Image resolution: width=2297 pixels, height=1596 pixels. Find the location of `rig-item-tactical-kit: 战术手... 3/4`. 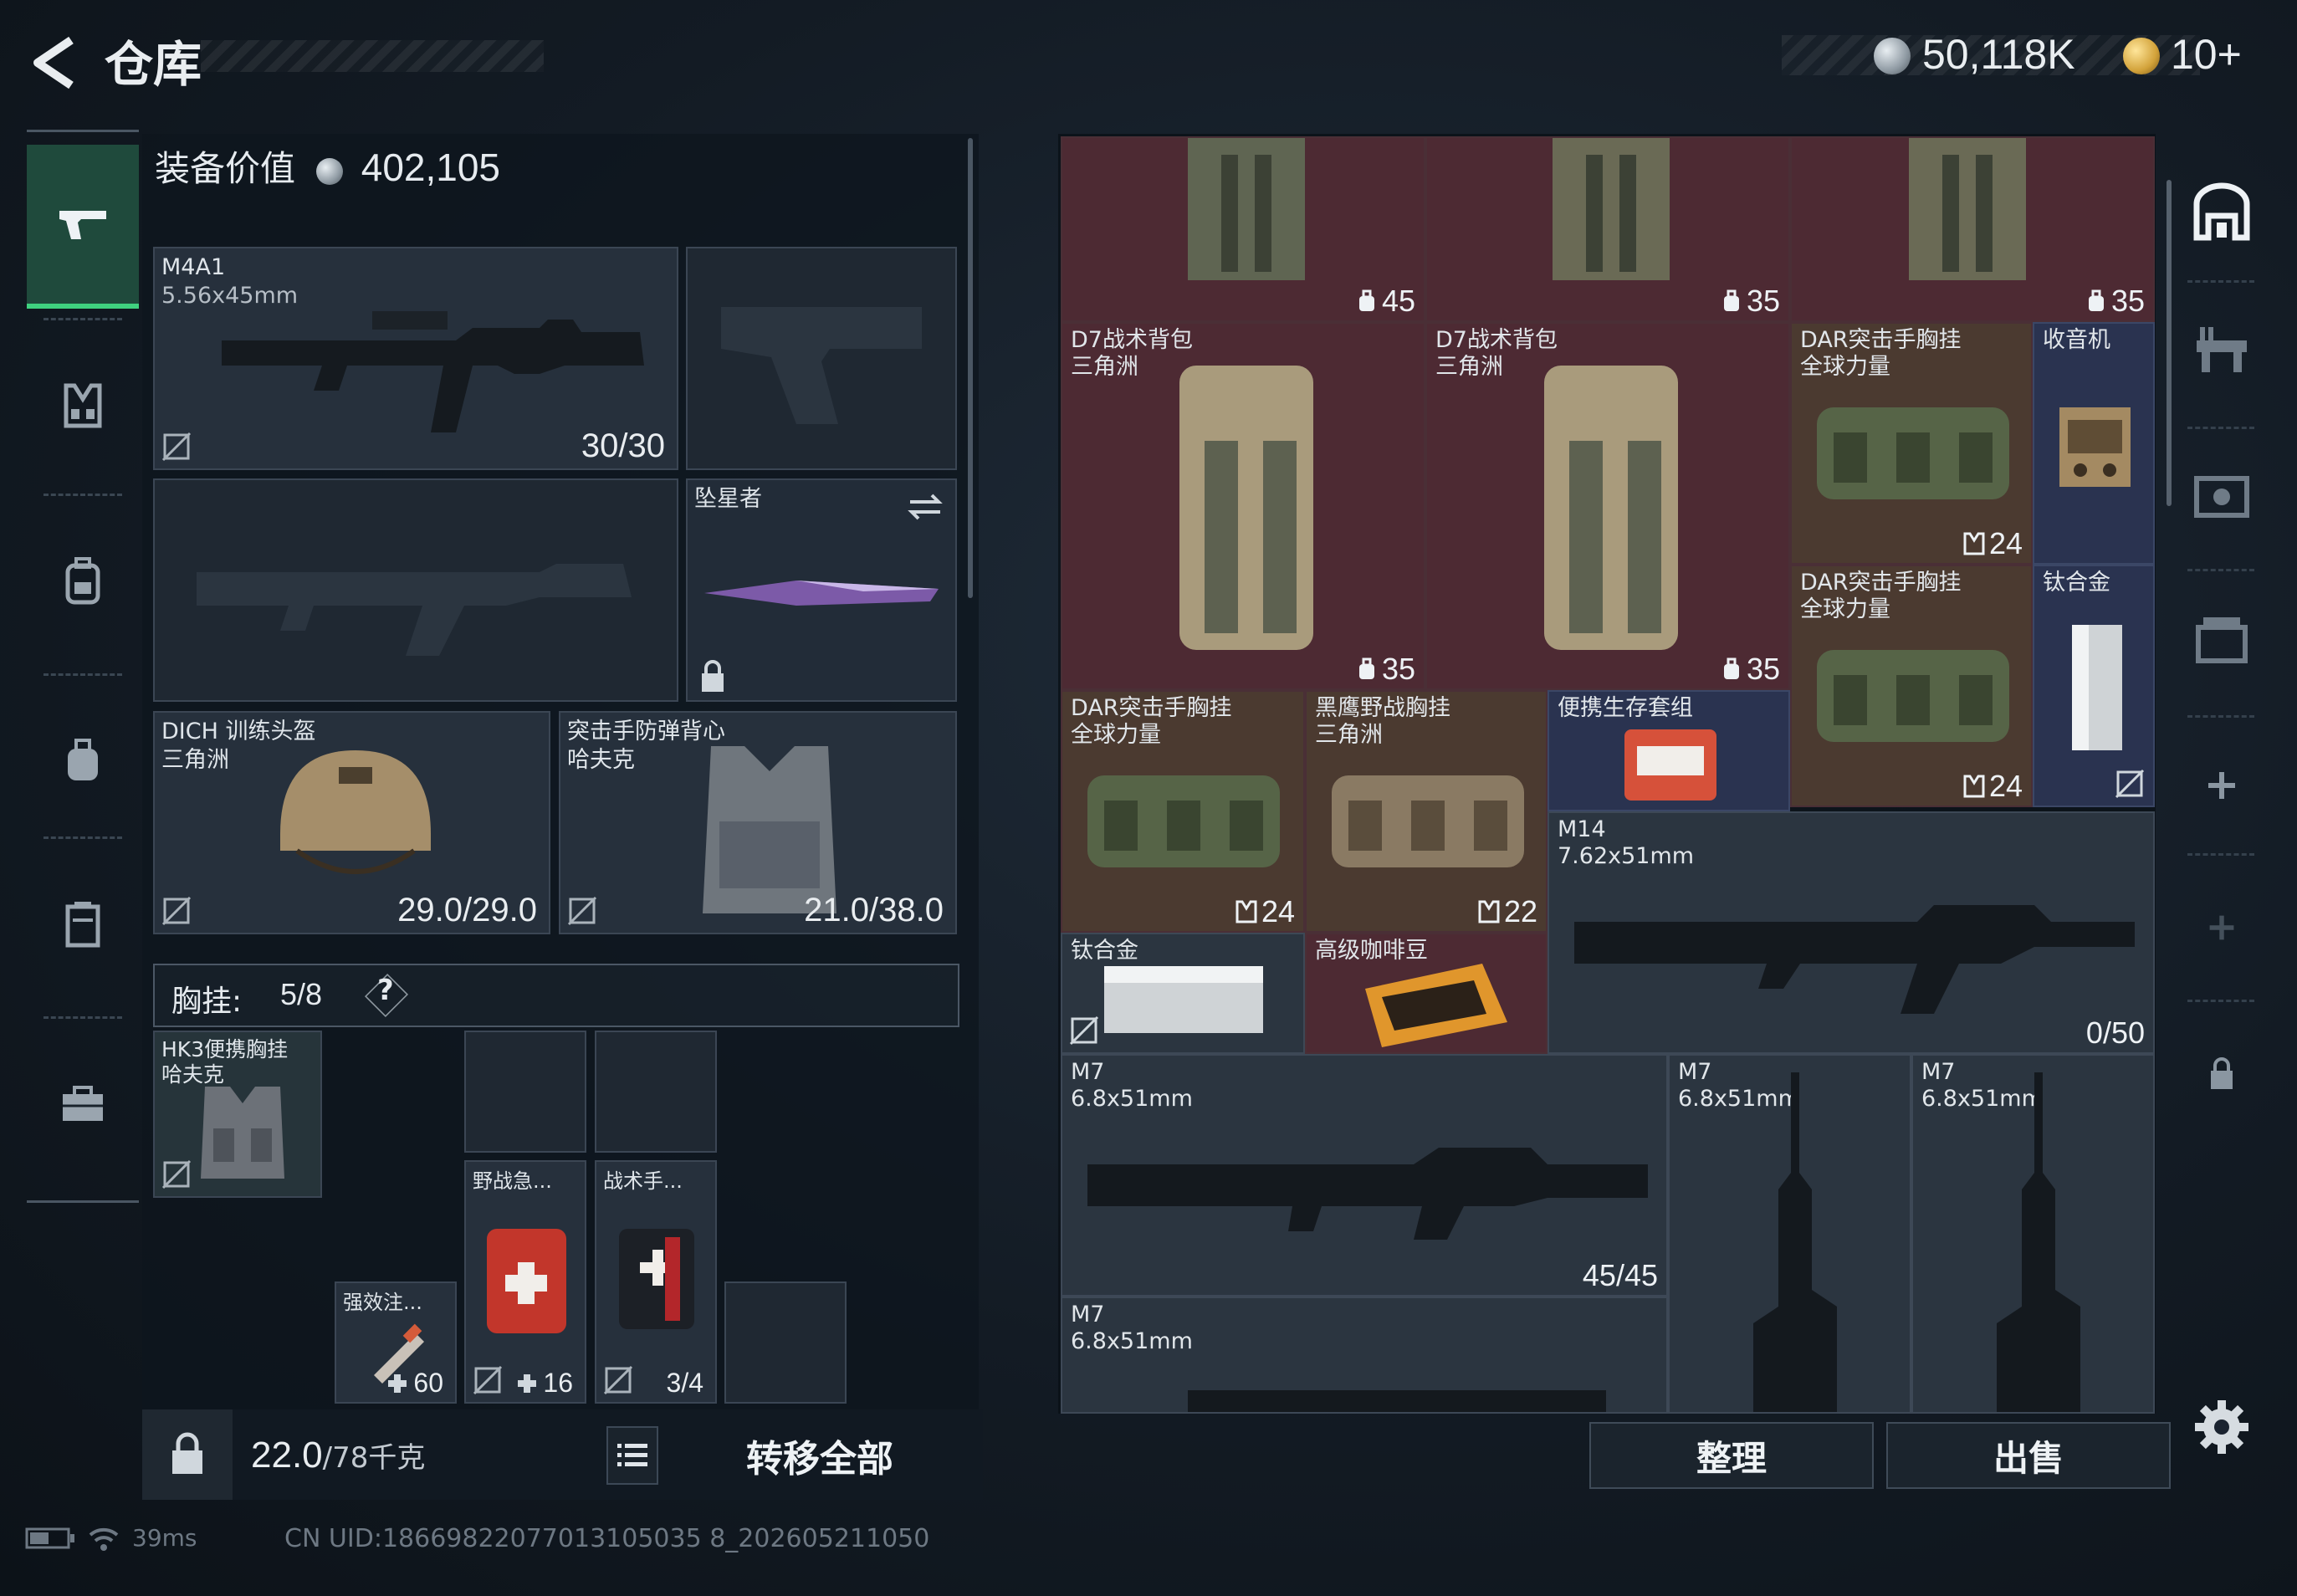

rig-item-tactical-kit: 战术手... 3/4 is located at coordinates (656, 1282).